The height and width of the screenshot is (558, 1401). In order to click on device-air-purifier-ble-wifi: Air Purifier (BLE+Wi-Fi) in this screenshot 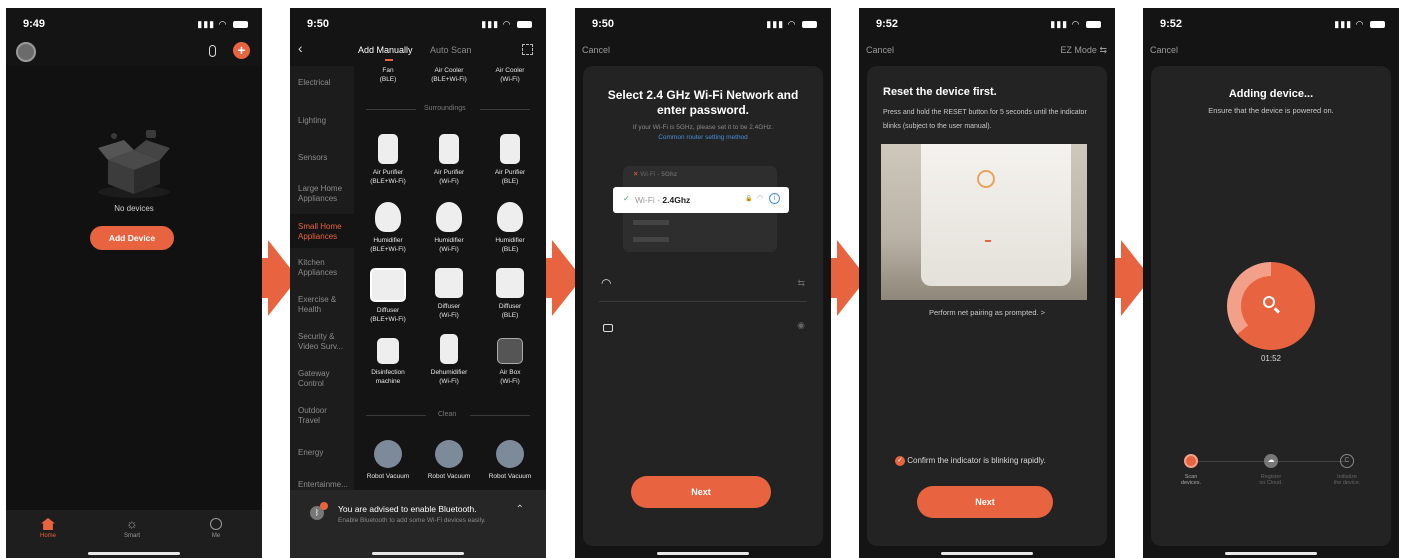, I will do `click(388, 160)`.